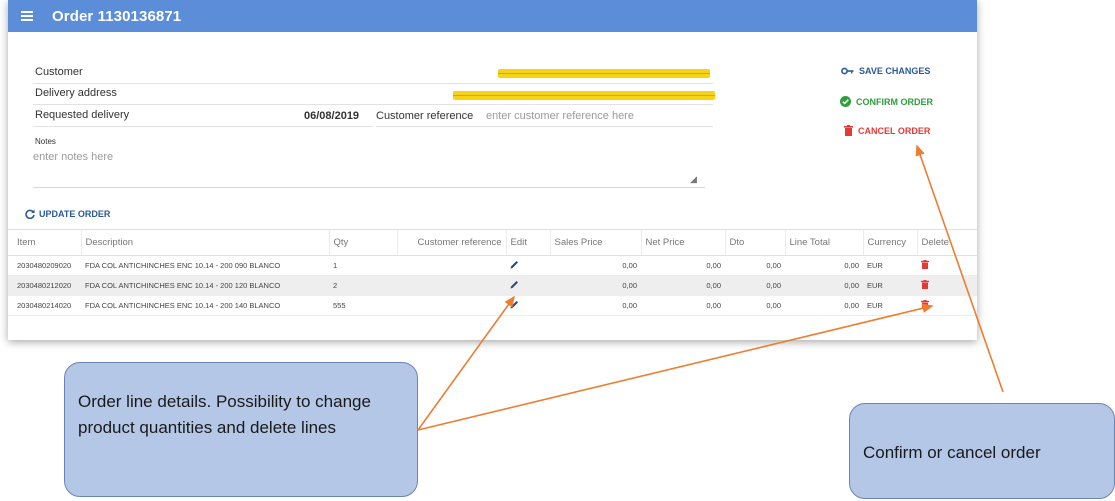 Image resolution: width=1115 pixels, height=501 pixels. What do you see at coordinates (44, 285) in the screenshot?
I see `item-cell: 2030480212020` at bounding box center [44, 285].